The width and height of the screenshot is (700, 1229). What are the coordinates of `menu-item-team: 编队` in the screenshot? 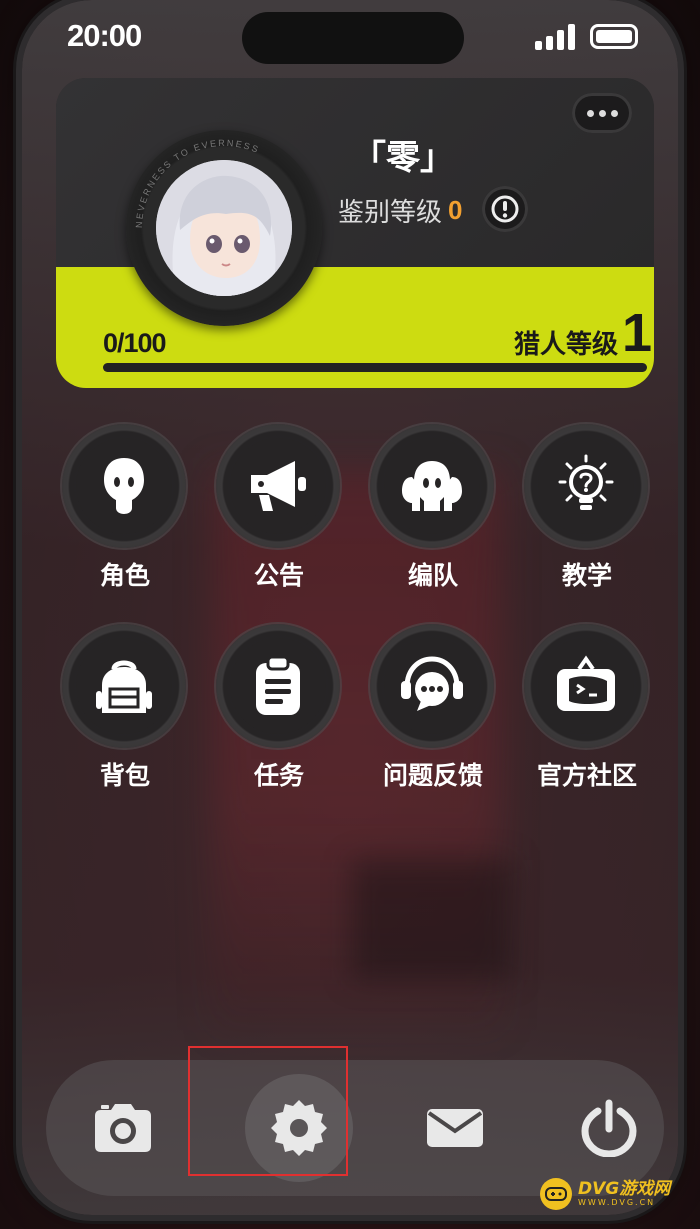 It's located at (433, 514).